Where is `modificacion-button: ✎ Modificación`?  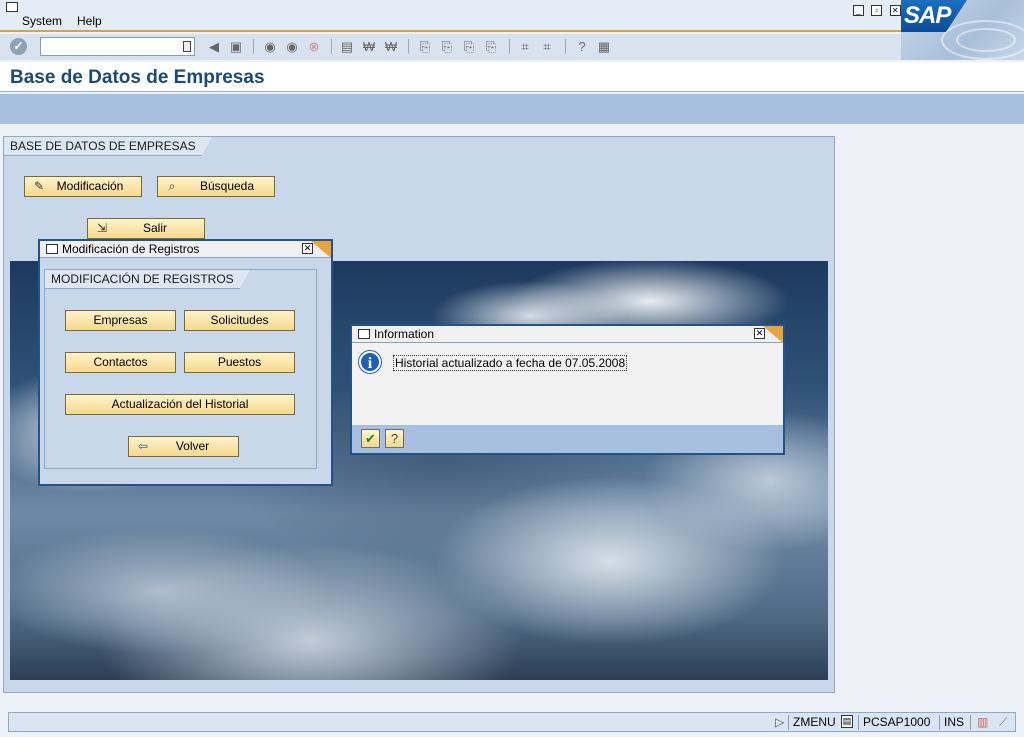 modificacion-button: ✎ Modificación is located at coordinates (83, 186).